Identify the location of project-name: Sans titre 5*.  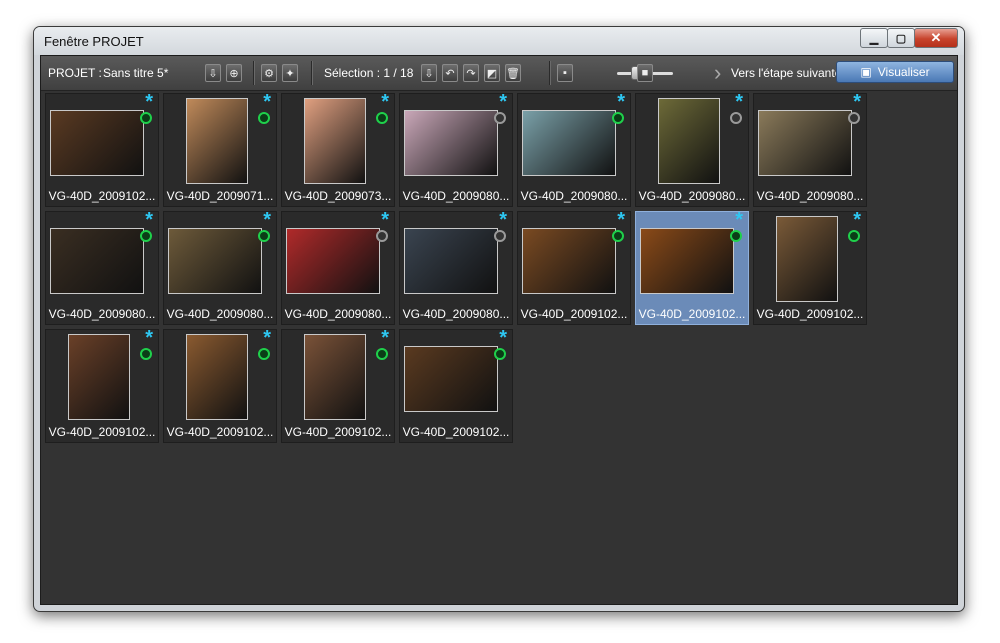
(136, 73).